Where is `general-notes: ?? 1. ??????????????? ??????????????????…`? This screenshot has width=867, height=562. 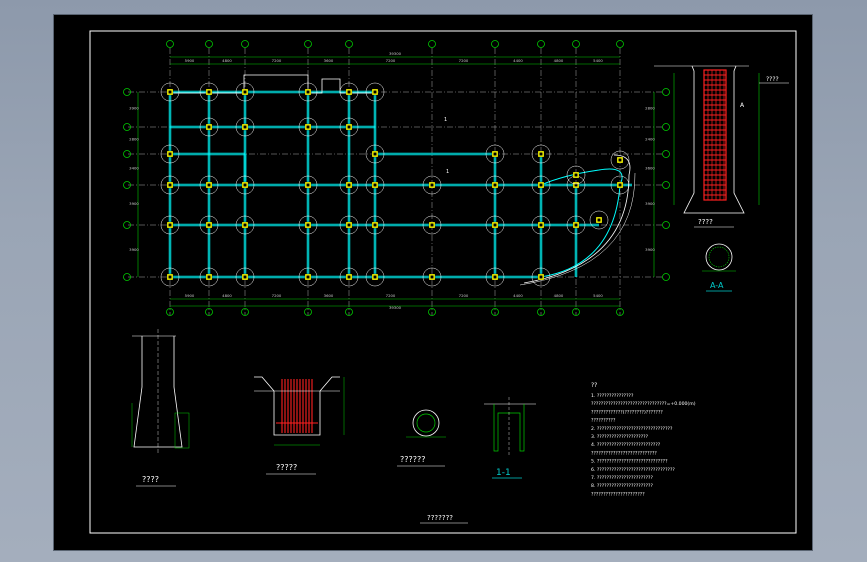 general-notes: ?? 1. ??????????????? ??????????????????… is located at coordinates (643, 439).